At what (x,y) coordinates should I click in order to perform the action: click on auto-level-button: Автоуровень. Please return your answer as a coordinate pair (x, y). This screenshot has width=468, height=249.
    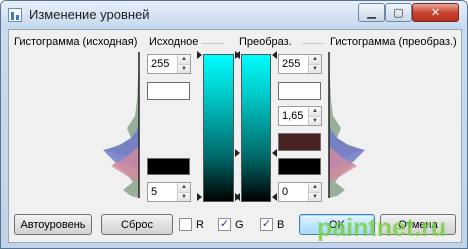
    Looking at the image, I should click on (53, 224).